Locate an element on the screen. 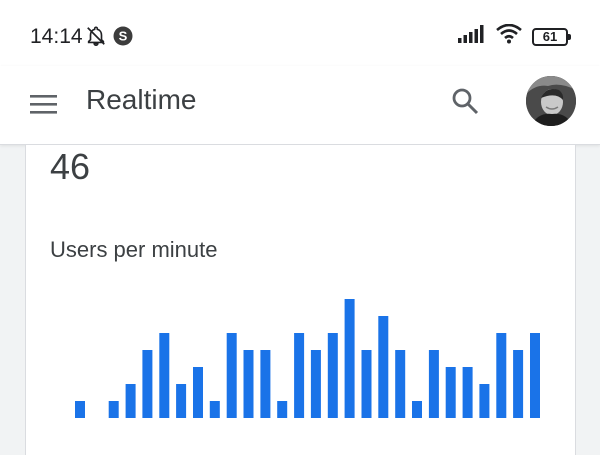 The height and width of the screenshot is (455, 600). battery-indicator: 61 is located at coordinates (551, 36).